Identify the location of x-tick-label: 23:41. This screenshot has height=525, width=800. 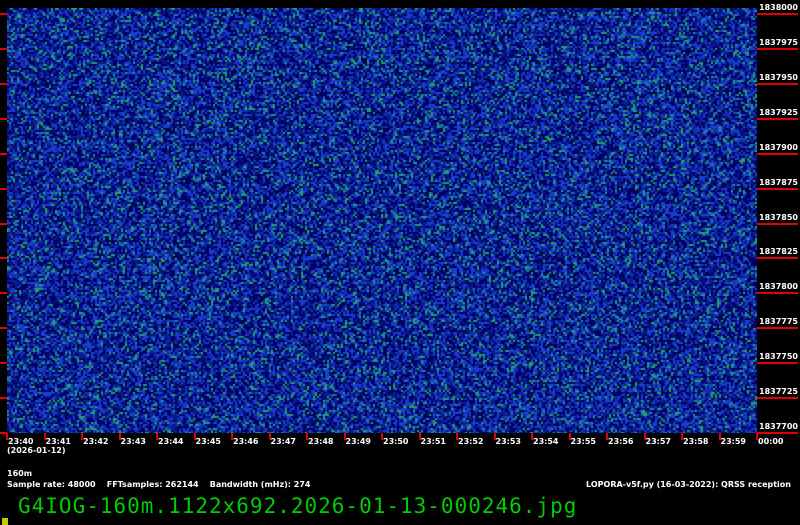
(58, 441).